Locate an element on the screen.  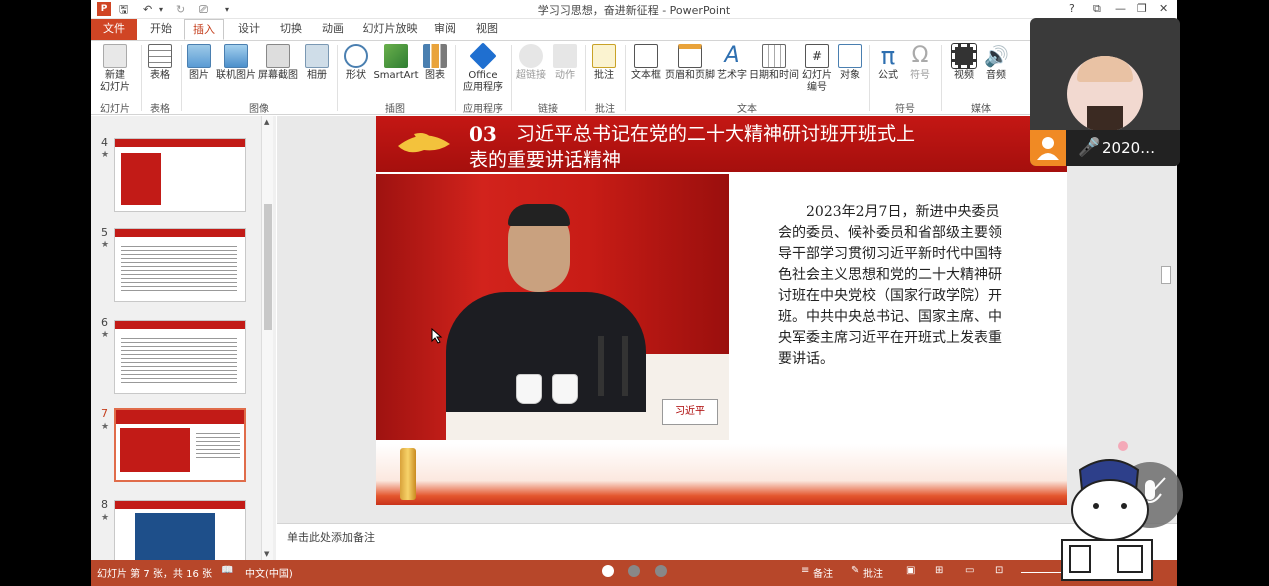
table-button: 表格 is located at coordinates (160, 63).